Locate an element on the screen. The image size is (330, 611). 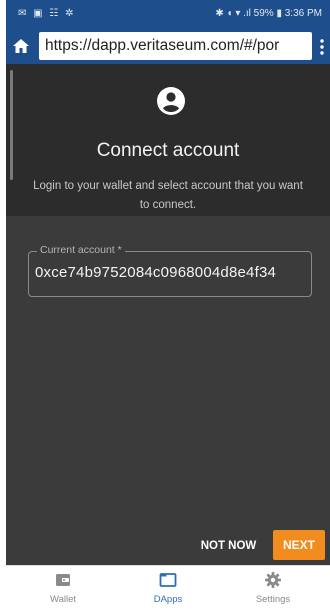
scrollbar is located at coordinates (11, 125).